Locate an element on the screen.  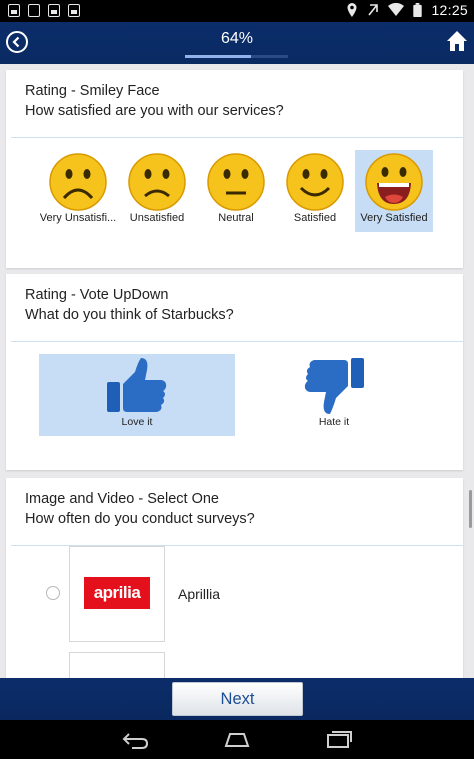
vote-label: Love it is located at coordinates (137, 422).